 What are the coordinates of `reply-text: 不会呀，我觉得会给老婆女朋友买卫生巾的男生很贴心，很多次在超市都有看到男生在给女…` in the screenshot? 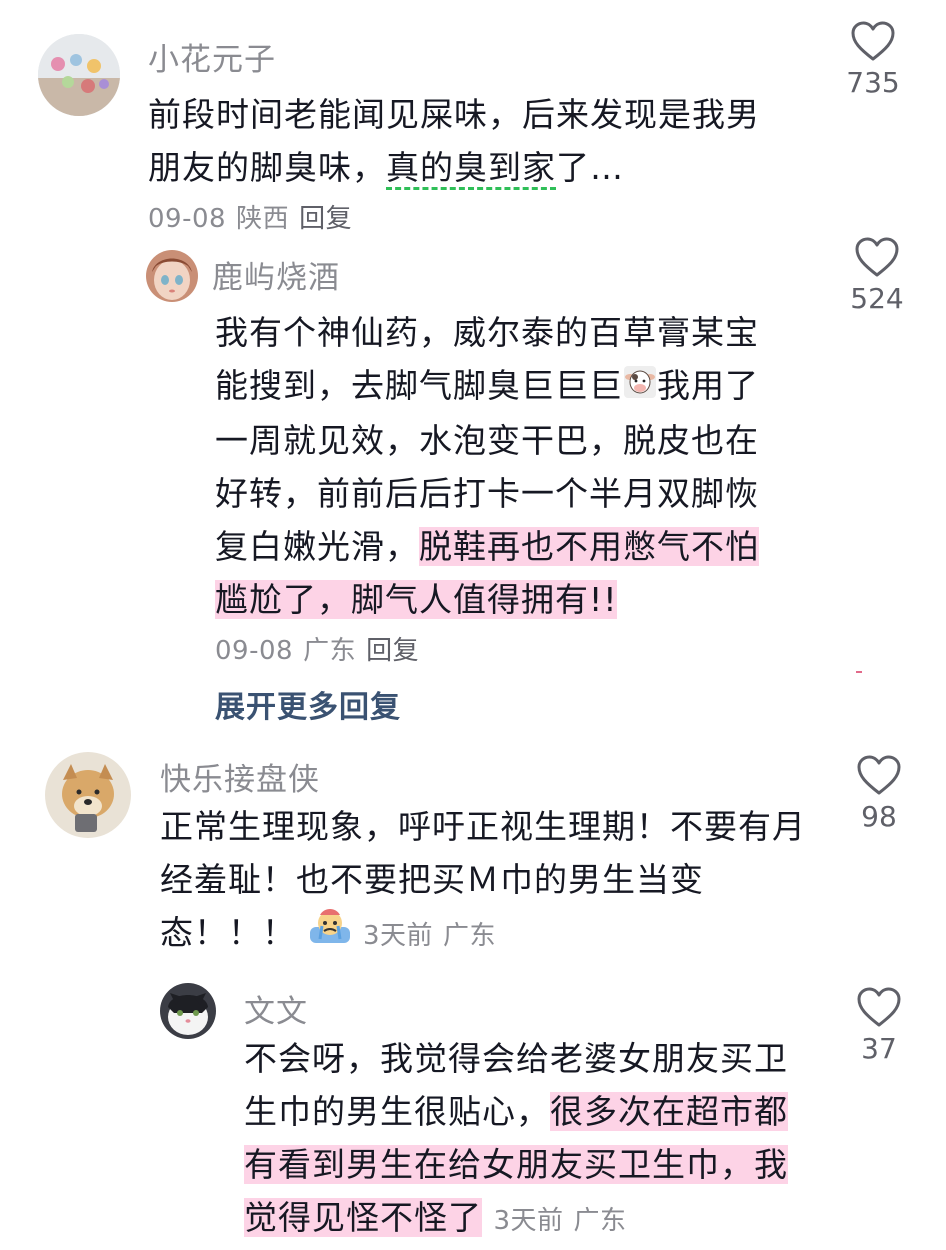 It's located at (524, 1140).